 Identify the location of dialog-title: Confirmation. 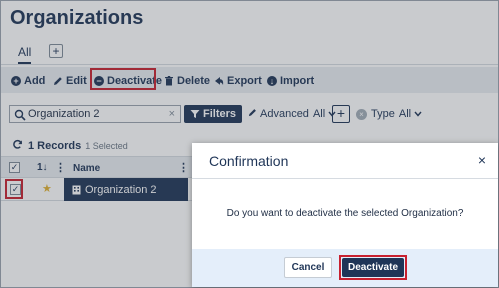
(249, 161).